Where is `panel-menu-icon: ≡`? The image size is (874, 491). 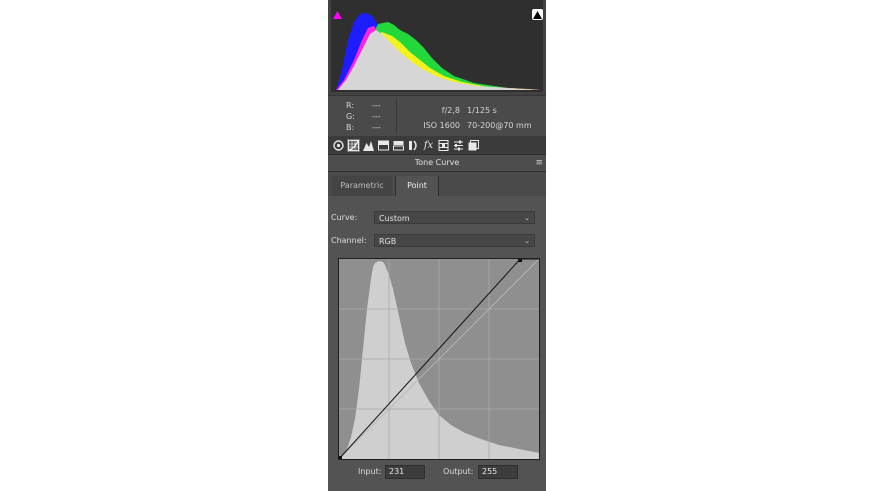
panel-menu-icon: ≡ is located at coordinates (539, 163).